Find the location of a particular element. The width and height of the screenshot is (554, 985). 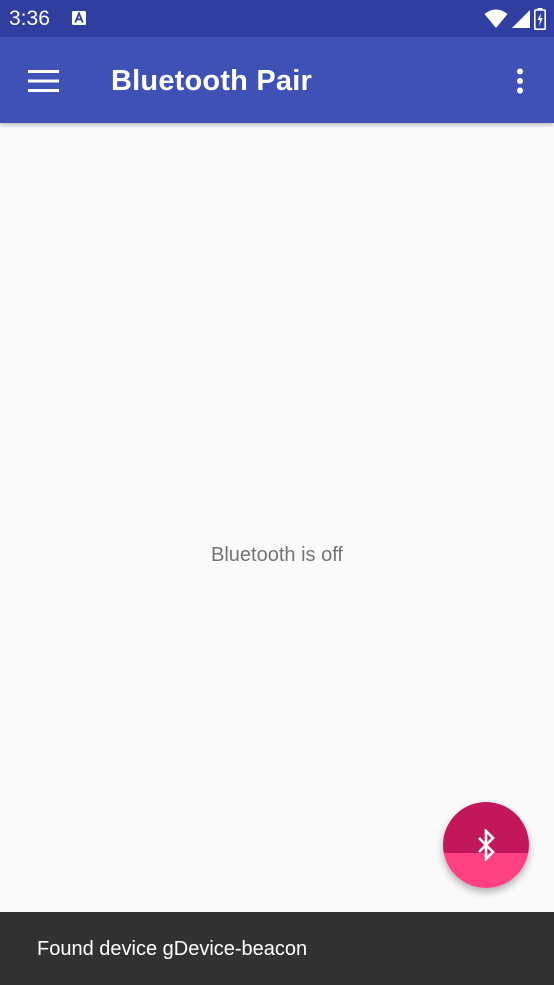

battery-charging-icon is located at coordinates (540, 19).